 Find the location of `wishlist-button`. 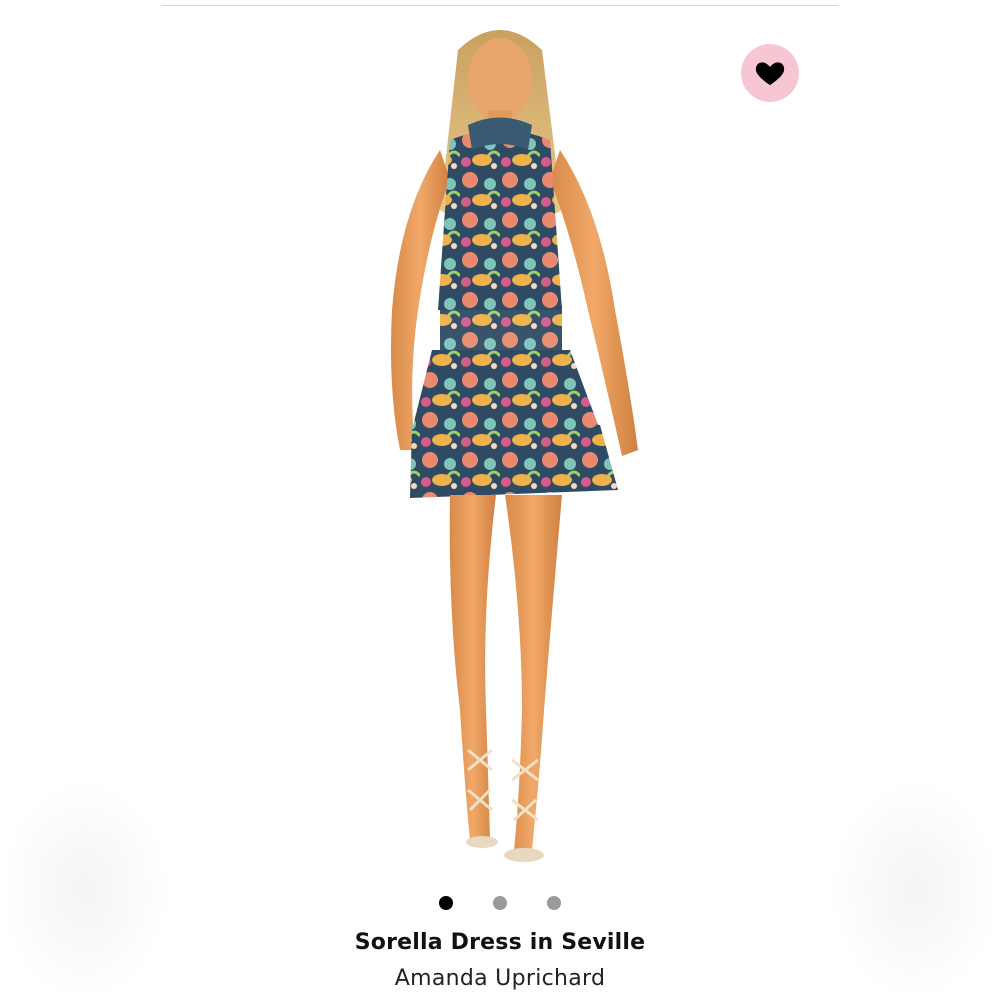

wishlist-button is located at coordinates (770, 73).